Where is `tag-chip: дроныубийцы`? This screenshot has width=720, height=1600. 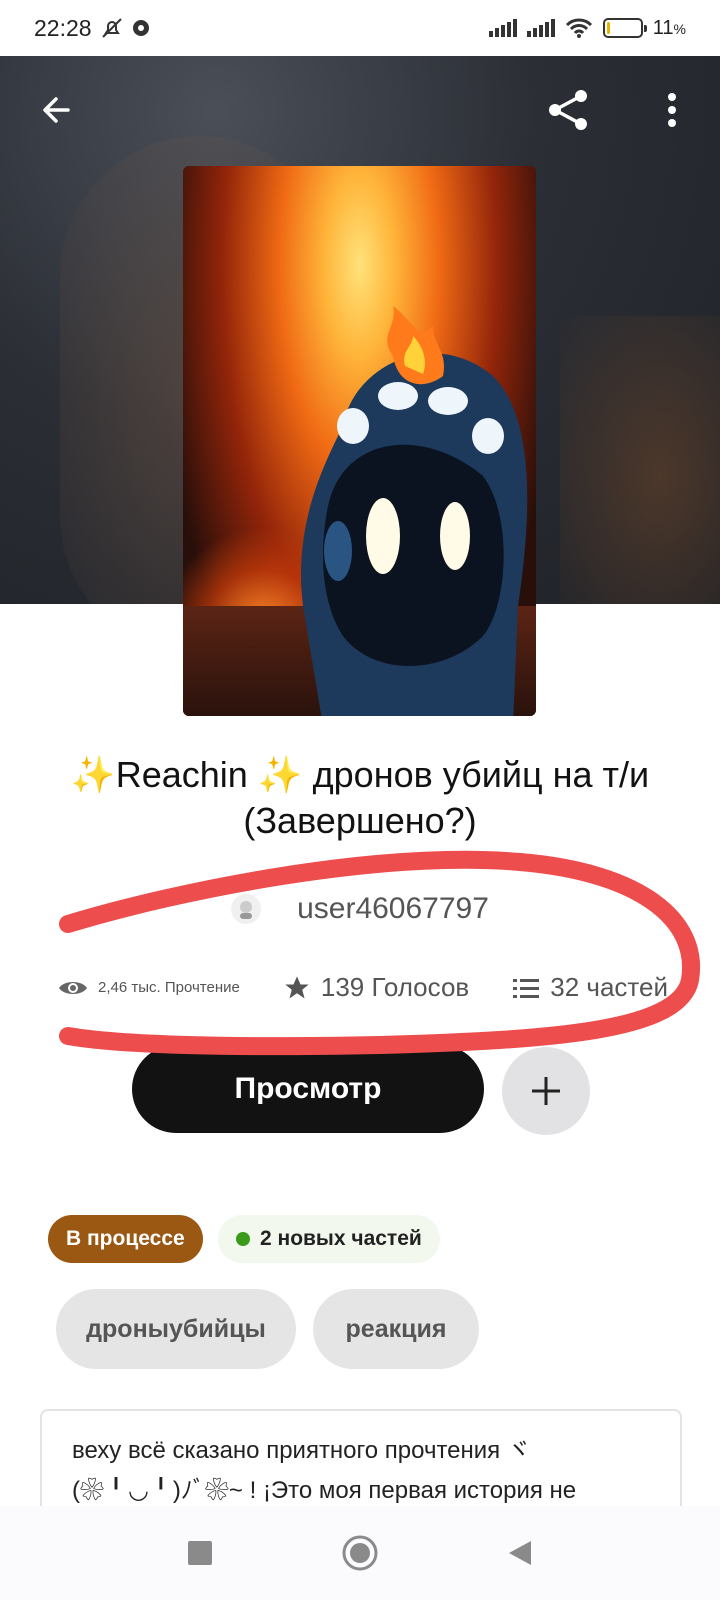 tag-chip: дроныубийцы is located at coordinates (176, 1329).